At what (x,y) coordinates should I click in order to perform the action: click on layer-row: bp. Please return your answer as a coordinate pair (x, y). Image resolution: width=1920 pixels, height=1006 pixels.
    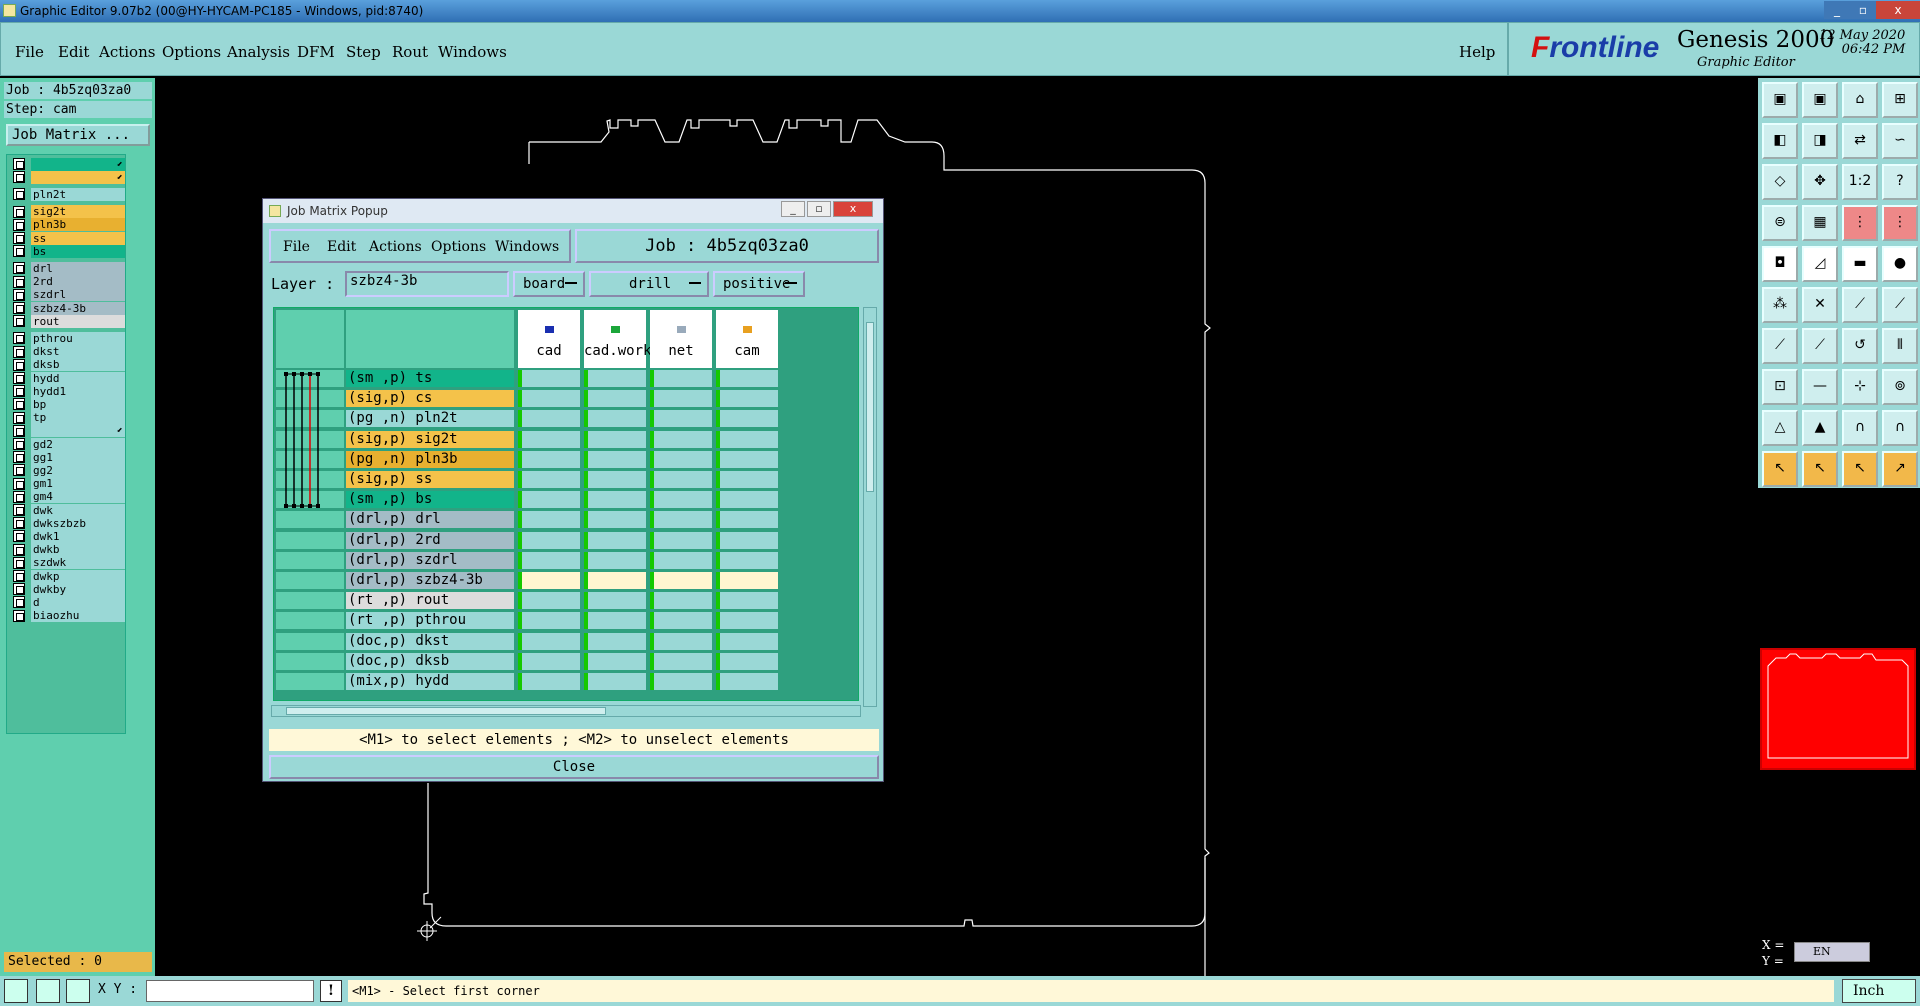
    Looking at the image, I should click on (67, 404).